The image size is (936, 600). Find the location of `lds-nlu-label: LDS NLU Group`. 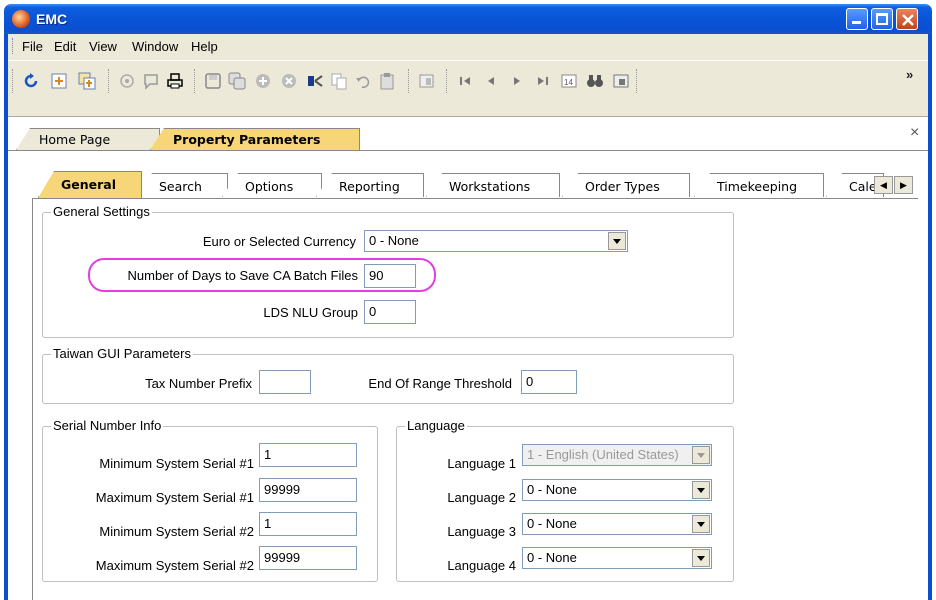

lds-nlu-label: LDS NLU Group is located at coordinates (310, 312).